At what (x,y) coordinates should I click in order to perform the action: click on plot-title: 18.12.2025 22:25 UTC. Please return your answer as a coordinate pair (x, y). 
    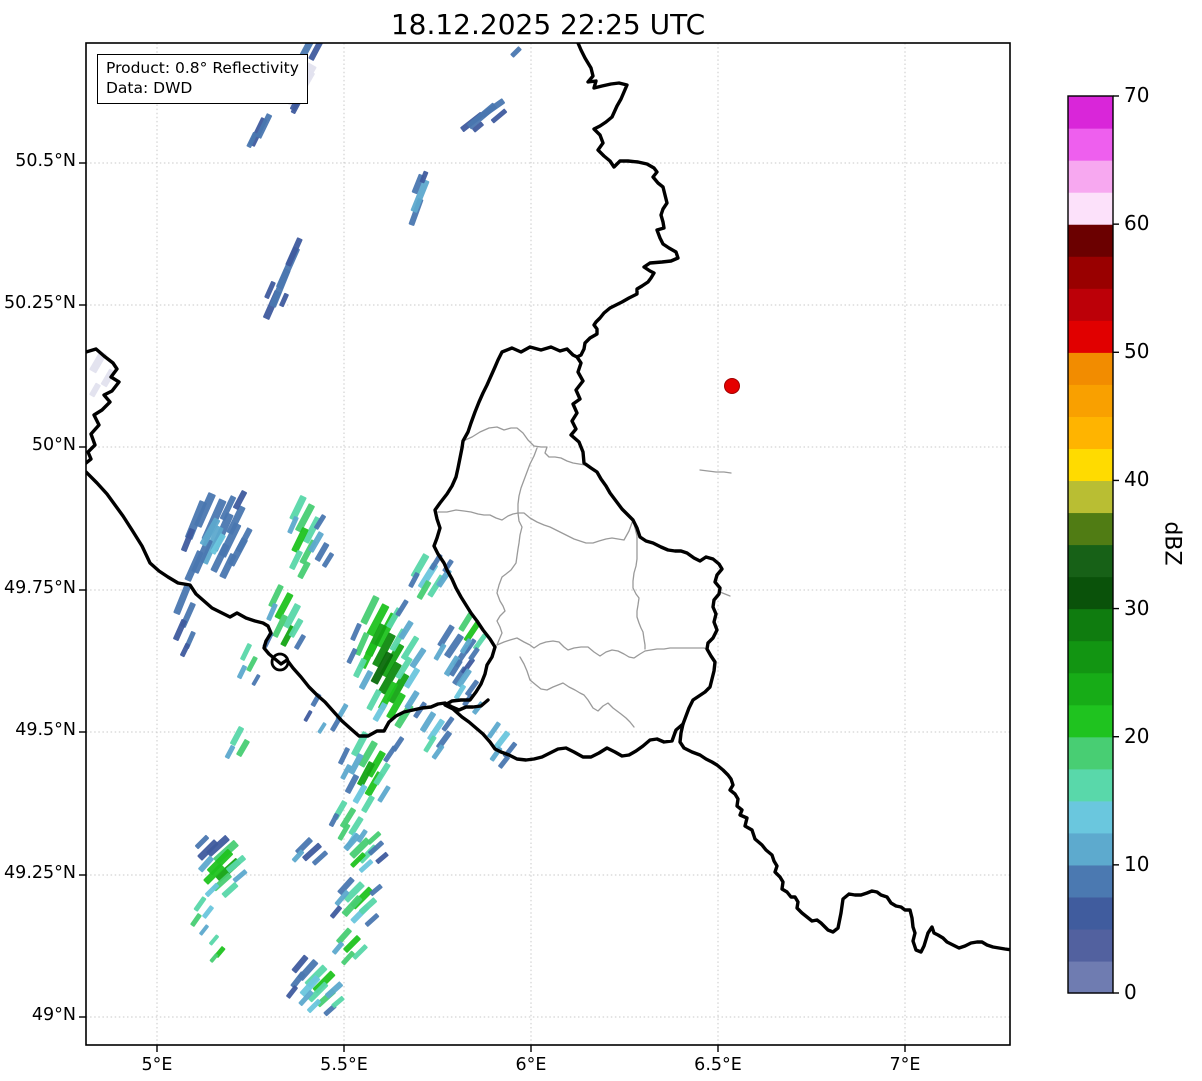
    Looking at the image, I should click on (548, 24).